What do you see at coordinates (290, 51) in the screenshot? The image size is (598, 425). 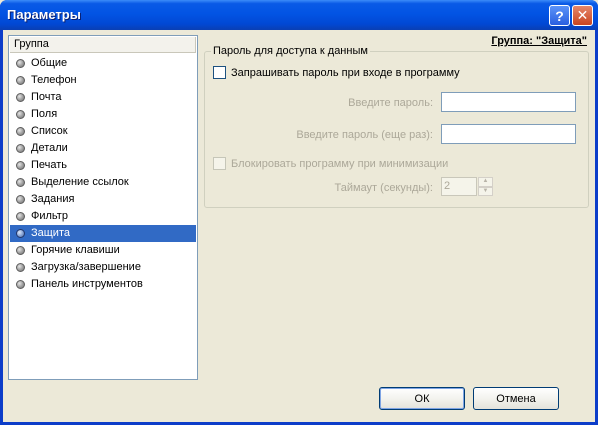 I see `password-groupbox-legend: Пароль для доступа к данным` at bounding box center [290, 51].